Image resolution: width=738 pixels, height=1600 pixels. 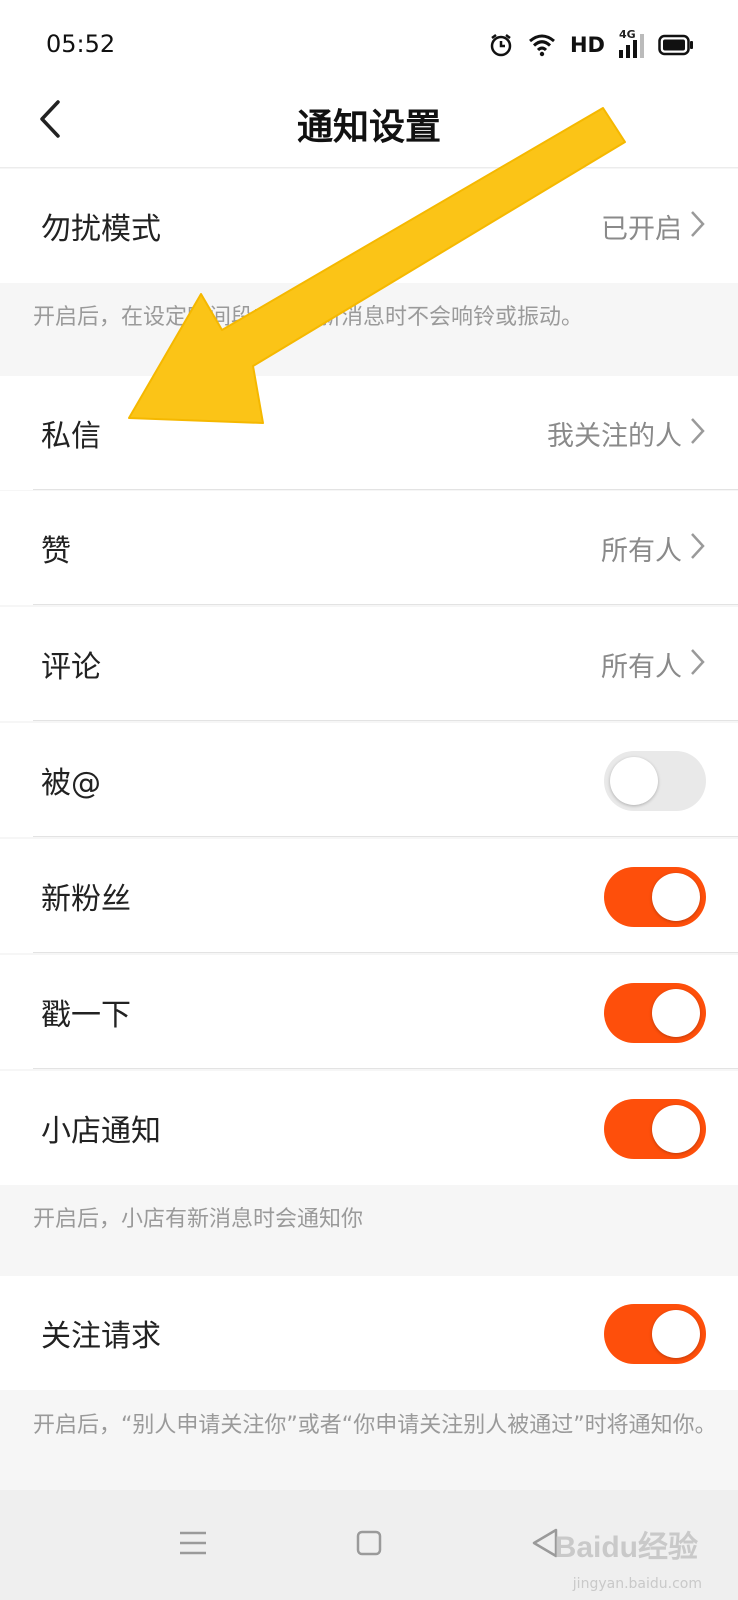 I want to click on system-navigation-bar: Baidu经验 jingyan.baidu.com, so click(x=369, y=1545).